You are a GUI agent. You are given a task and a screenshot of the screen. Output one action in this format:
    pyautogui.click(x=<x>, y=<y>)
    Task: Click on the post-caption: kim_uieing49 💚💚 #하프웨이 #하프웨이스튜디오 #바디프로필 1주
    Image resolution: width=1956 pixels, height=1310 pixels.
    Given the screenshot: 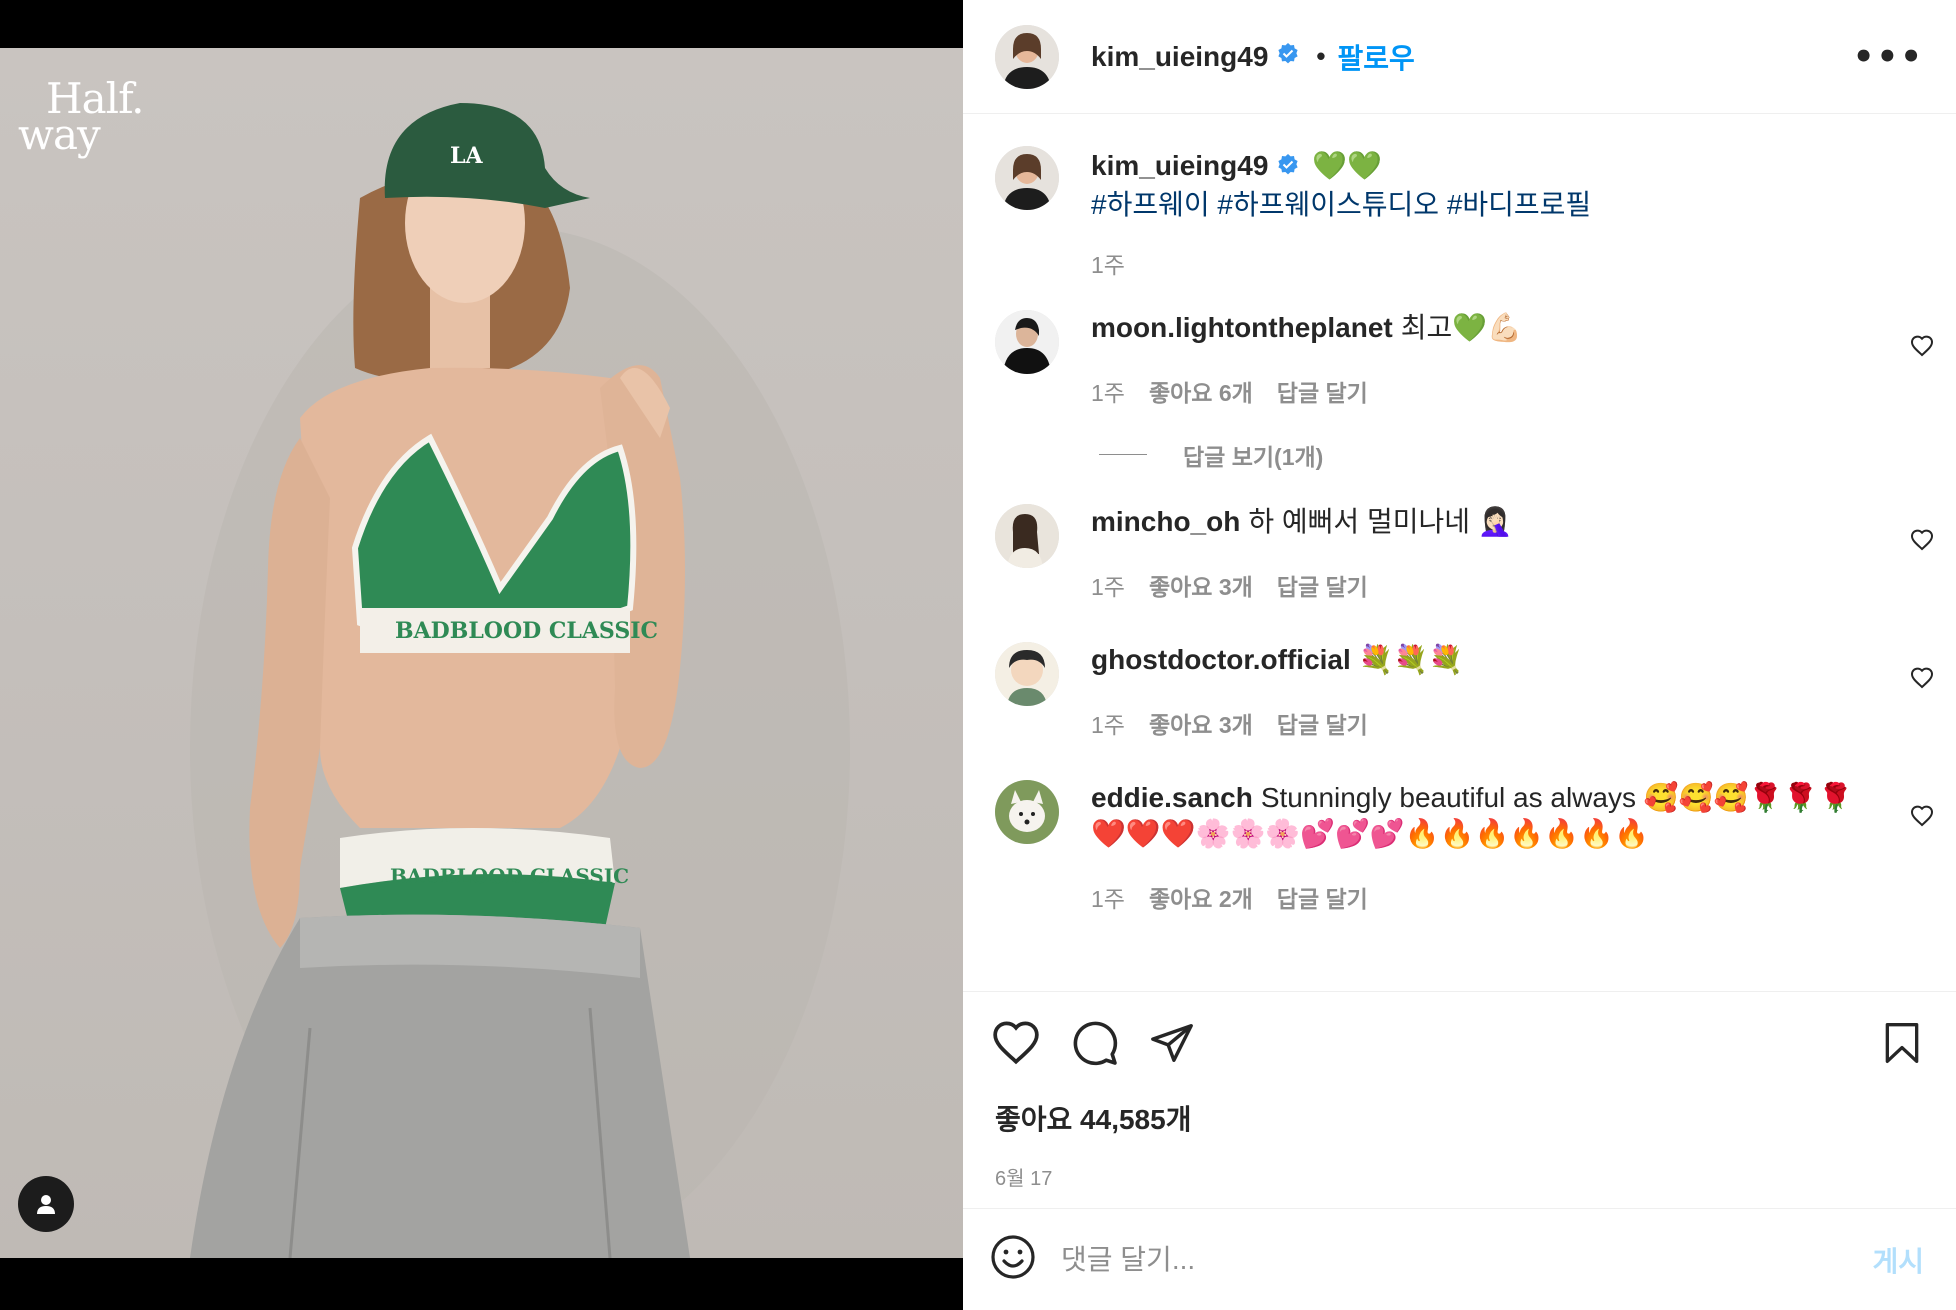 What is the action you would take?
    pyautogui.click(x=1459, y=213)
    